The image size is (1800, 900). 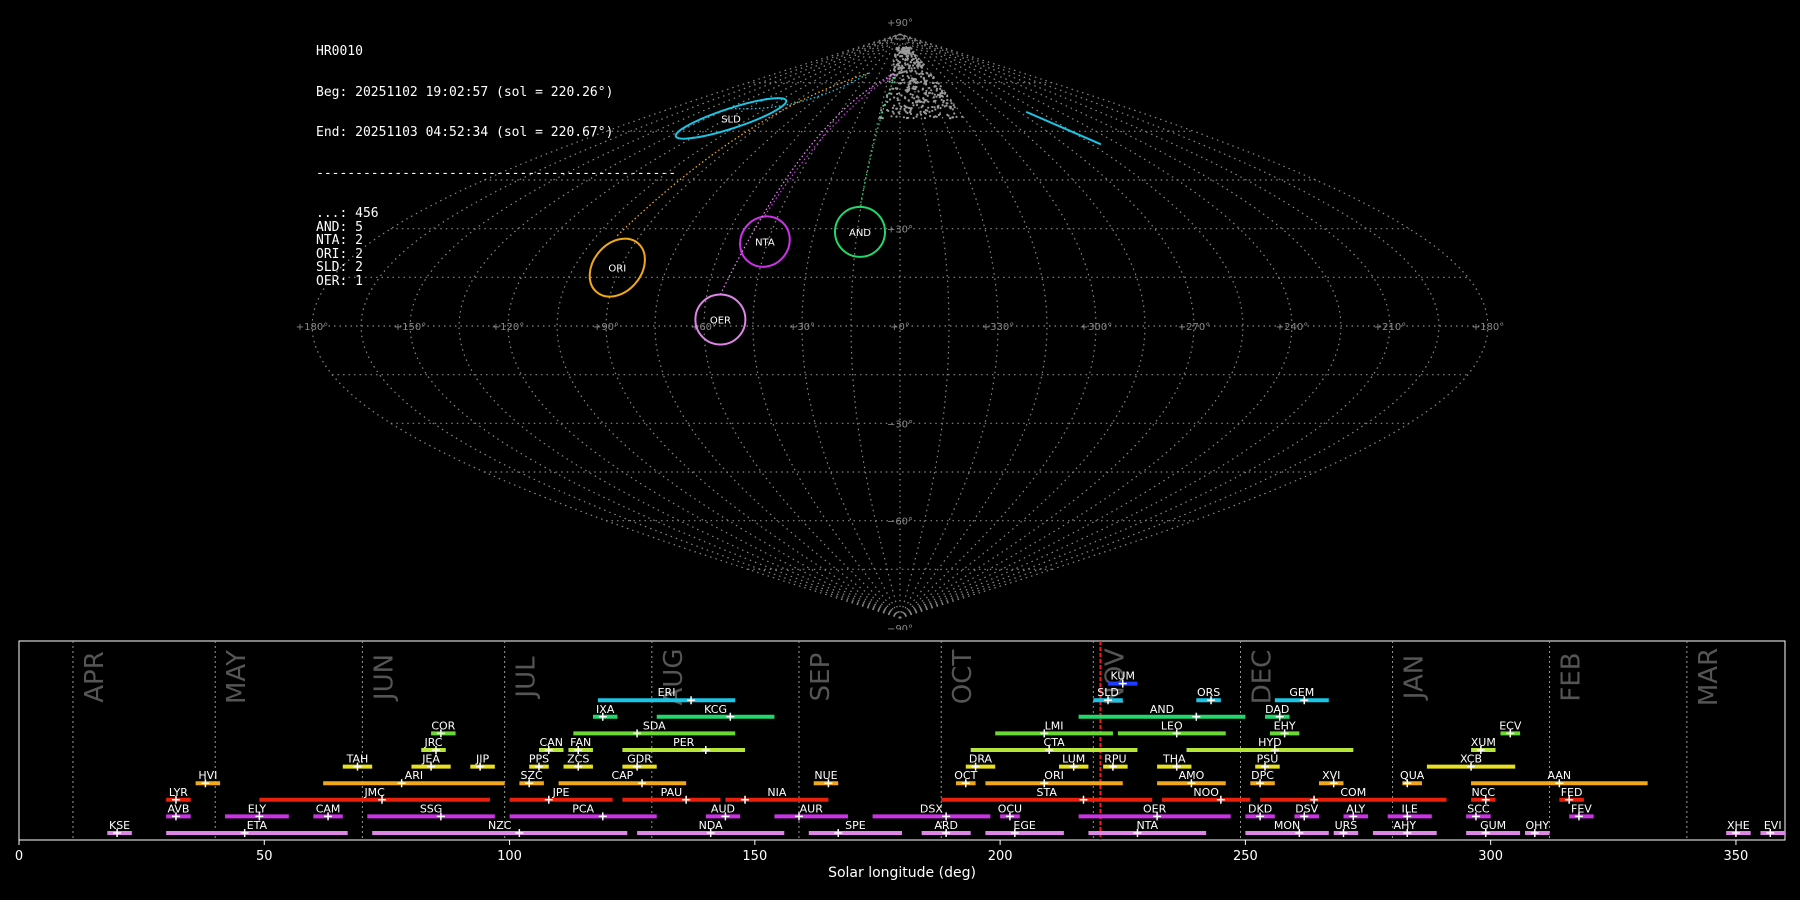 What do you see at coordinates (1073, 759) in the screenshot?
I see `shower-label: LUM` at bounding box center [1073, 759].